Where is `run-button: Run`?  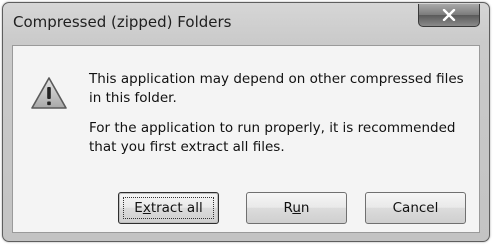
run-button: Run is located at coordinates (296, 208).